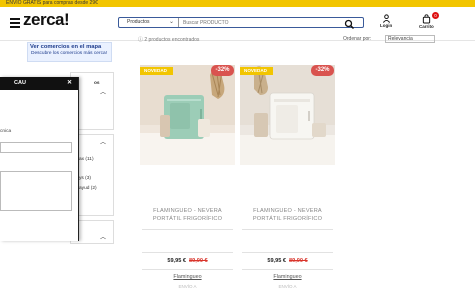 This screenshot has width=475, height=289. What do you see at coordinates (36, 191) in the screenshot?
I see `filter-textarea` at bounding box center [36, 191].